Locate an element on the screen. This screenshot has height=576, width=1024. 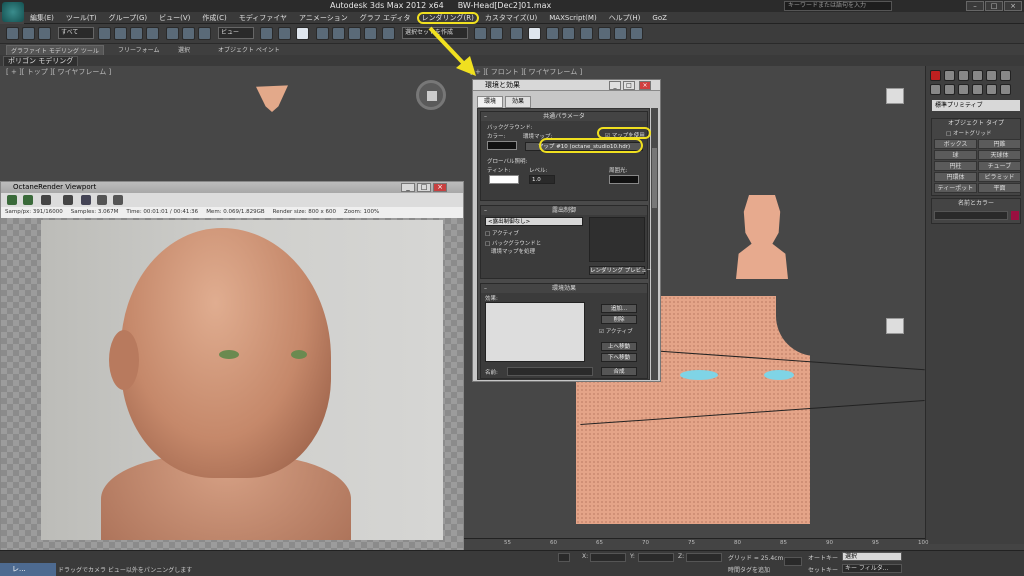
effects-list is located at coordinates (535, 332).